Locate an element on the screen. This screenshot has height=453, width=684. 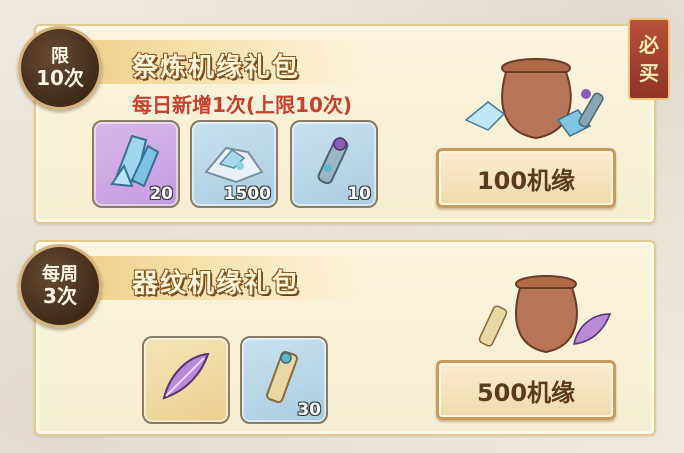
item-count: 10 is located at coordinates (359, 194).